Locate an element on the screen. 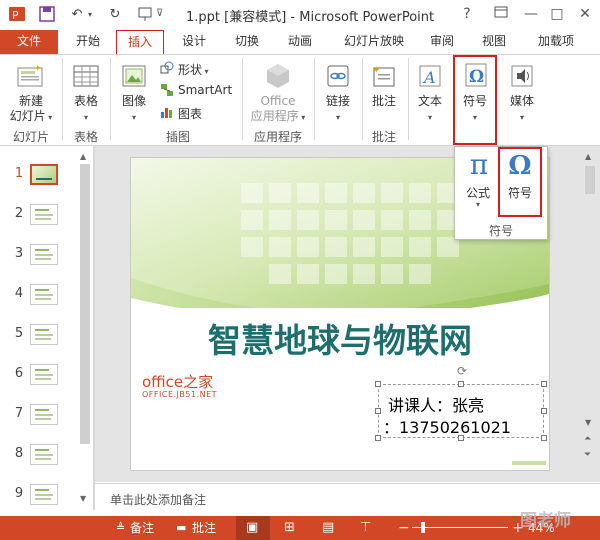 This screenshot has height=540, width=600. thumbnails-scrollbar: ▲ ▼ is located at coordinates (84, 328).